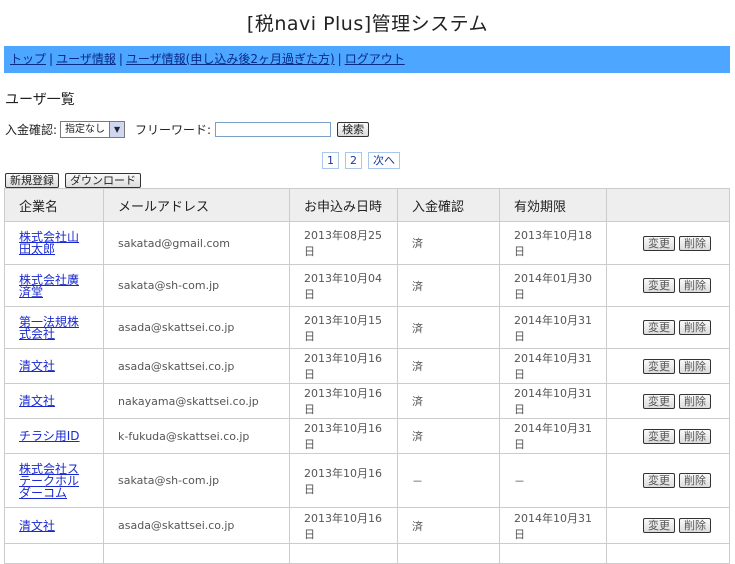 The image size is (735, 564). I want to click on company-cell: 株式会社ステークホルダーコム, so click(54, 480).